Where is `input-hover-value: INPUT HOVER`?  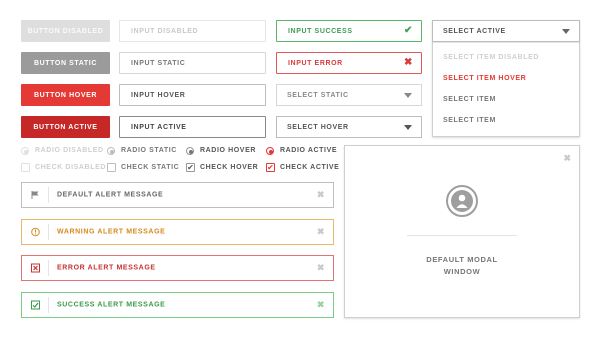
input-hover-value: INPUT HOVER is located at coordinates (158, 95).